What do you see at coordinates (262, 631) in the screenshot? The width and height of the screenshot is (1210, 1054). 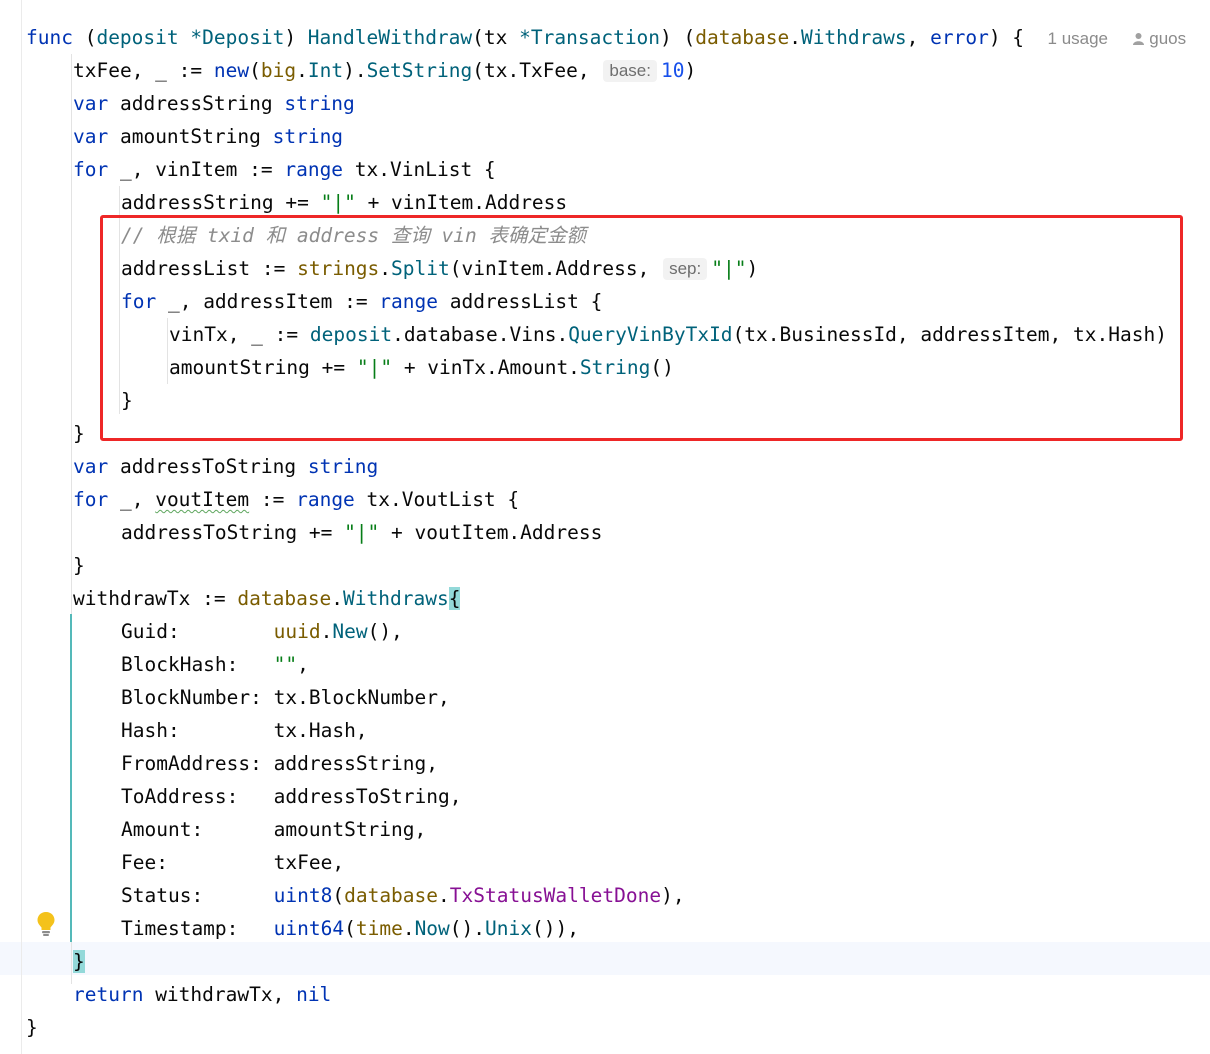 I see `struct-field: Guid: uuid.New(),` at bounding box center [262, 631].